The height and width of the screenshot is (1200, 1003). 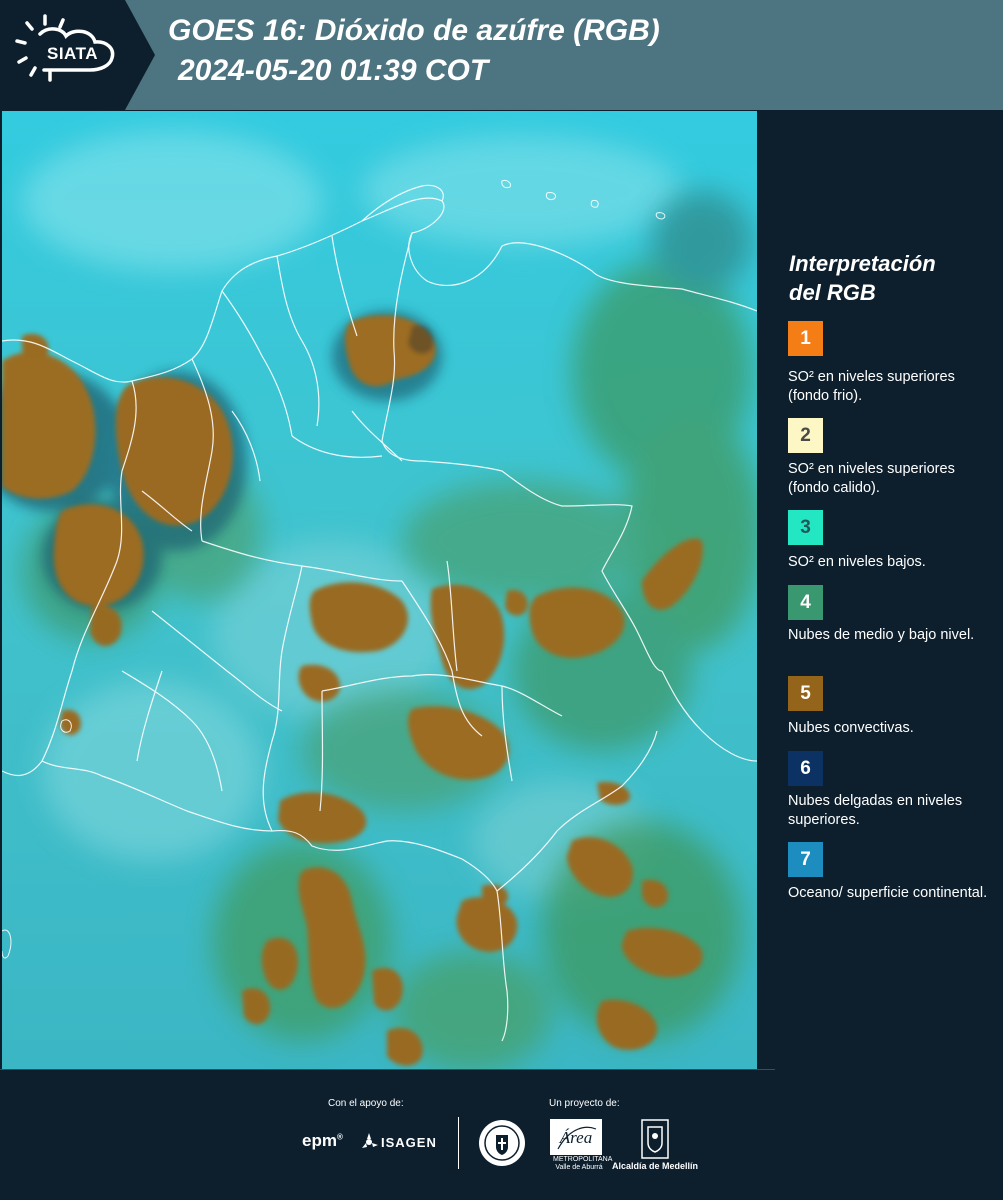 I want to click on logos-divider, so click(x=458, y=1143).